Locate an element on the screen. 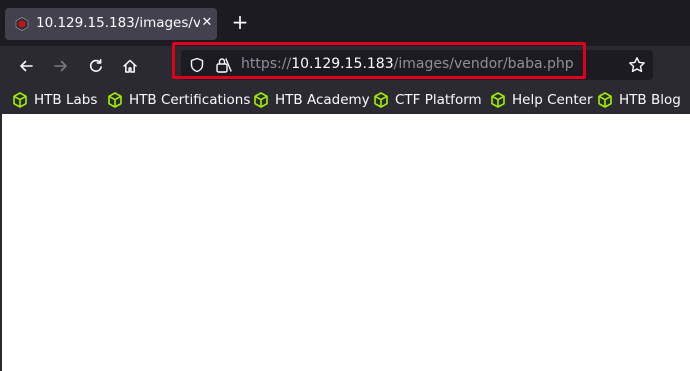 The image size is (690, 371). bookmark-htb-certifications: HTB Certifications is located at coordinates (178, 100).